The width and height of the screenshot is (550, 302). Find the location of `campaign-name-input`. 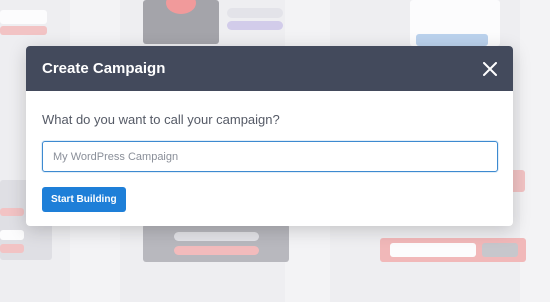

campaign-name-input is located at coordinates (270, 156).